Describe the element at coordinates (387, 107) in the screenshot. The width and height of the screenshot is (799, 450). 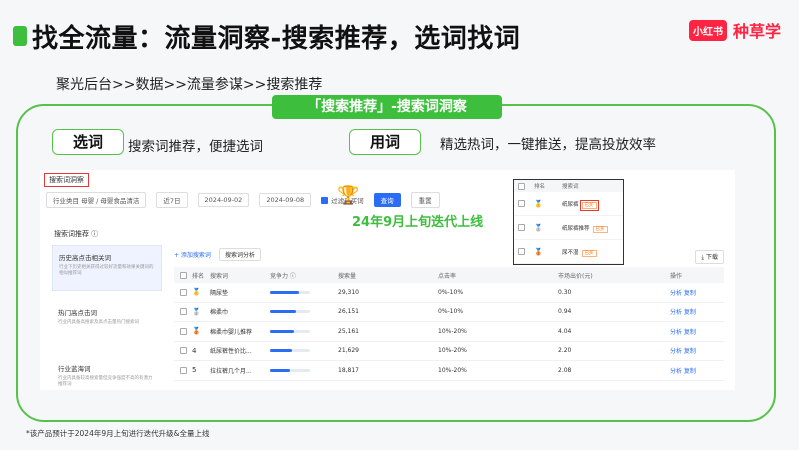
I see `frame-tag: 「搜索推荐」-搜索词洞察` at that location.